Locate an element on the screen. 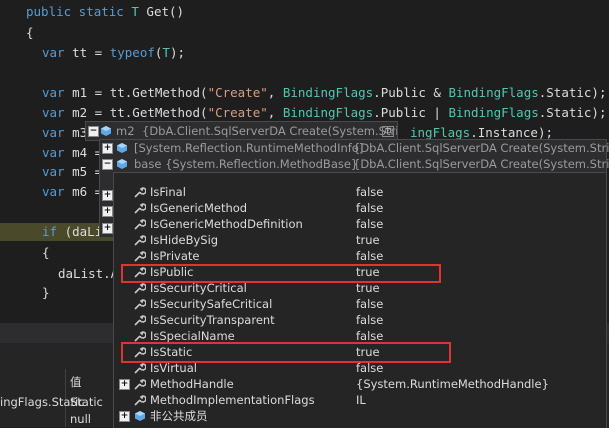 Image resolution: width=609 pixels, height=428 pixels. property-value: {System.RuntimeMethodHandle} is located at coordinates (452, 384).